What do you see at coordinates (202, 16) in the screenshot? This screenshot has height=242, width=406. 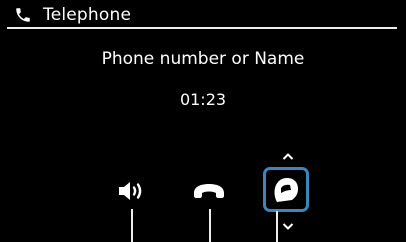 I see `title-bar: Telephone` at bounding box center [202, 16].